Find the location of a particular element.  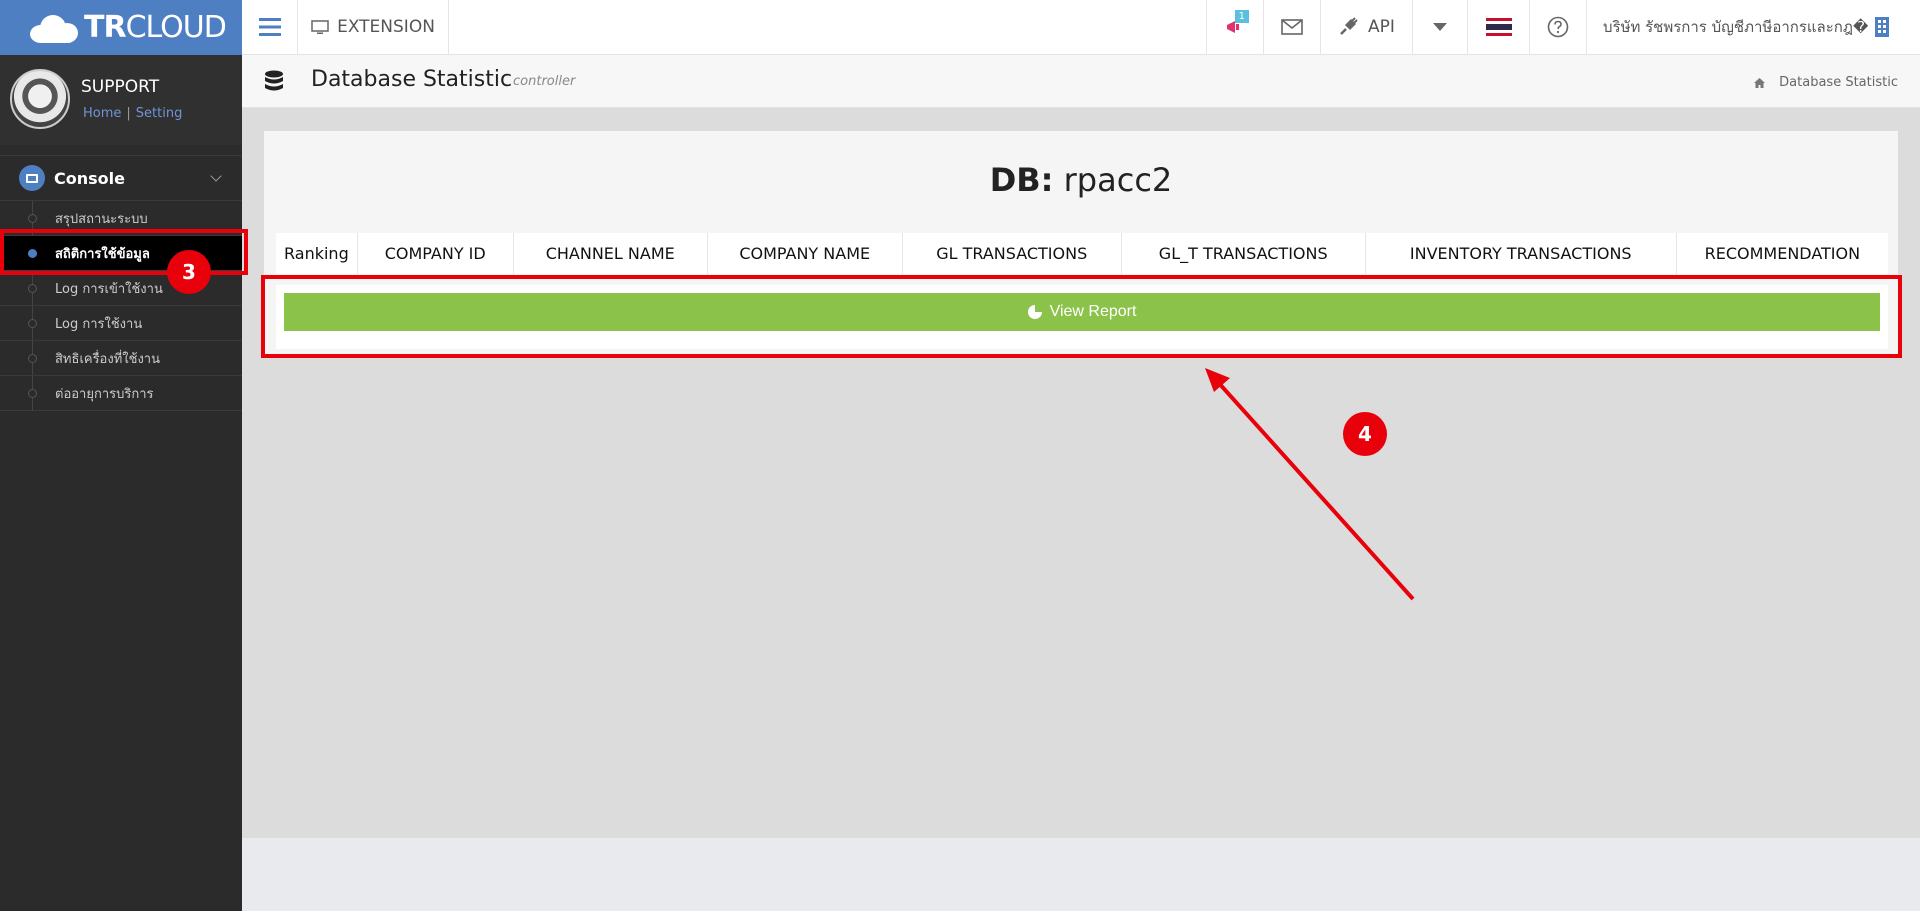

thai-flag-icon is located at coordinates (1498, 27).